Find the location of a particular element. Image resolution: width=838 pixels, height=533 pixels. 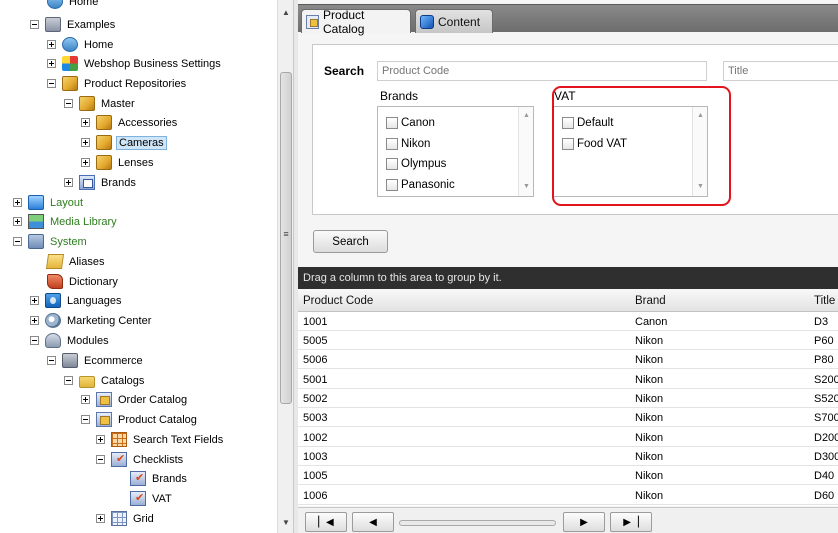

cell-title: D40 is located at coordinates (824, 476).